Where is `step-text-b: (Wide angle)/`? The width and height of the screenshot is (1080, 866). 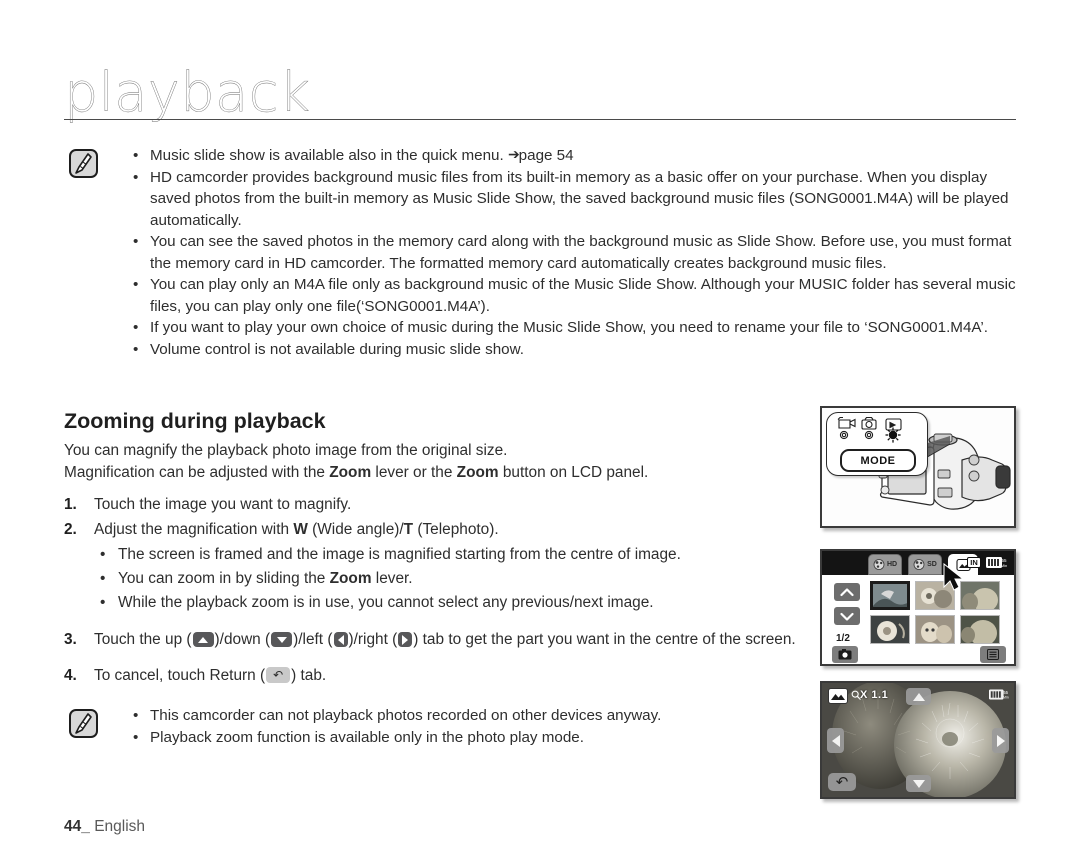 step-text-b: (Wide angle)/ is located at coordinates (355, 529).